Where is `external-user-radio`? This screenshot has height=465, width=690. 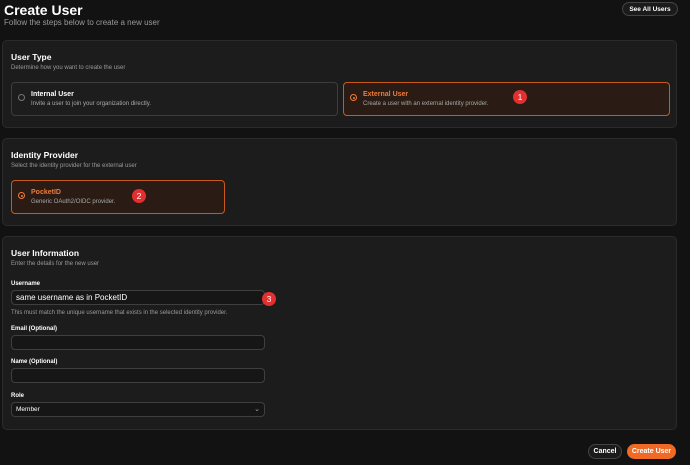
external-user-radio is located at coordinates (353, 97).